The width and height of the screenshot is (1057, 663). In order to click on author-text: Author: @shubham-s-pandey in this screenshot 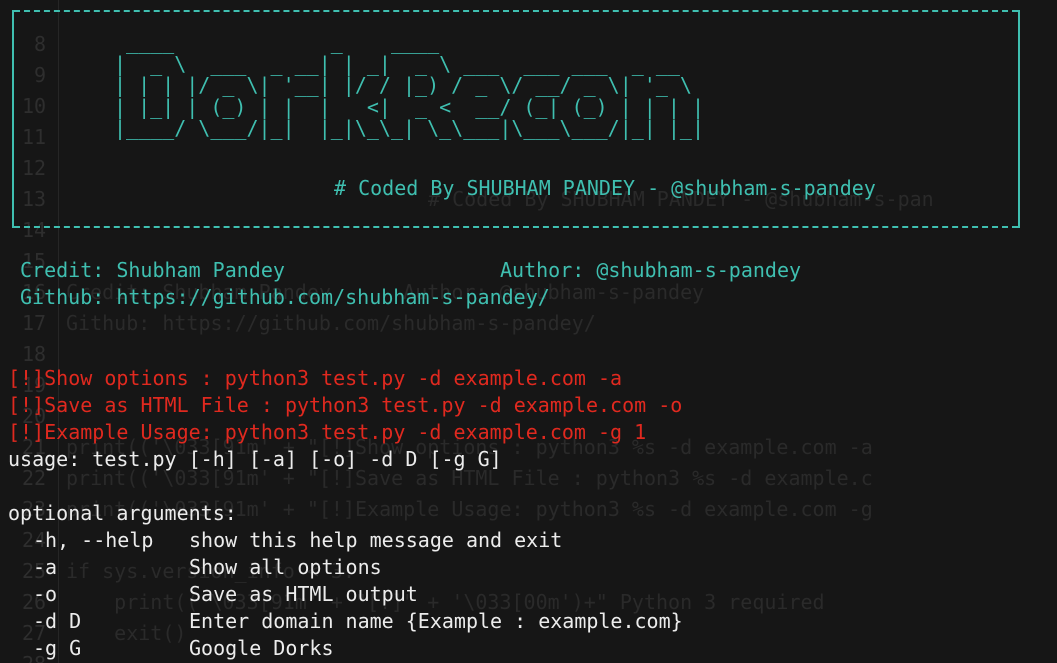, I will do `click(651, 270)`.